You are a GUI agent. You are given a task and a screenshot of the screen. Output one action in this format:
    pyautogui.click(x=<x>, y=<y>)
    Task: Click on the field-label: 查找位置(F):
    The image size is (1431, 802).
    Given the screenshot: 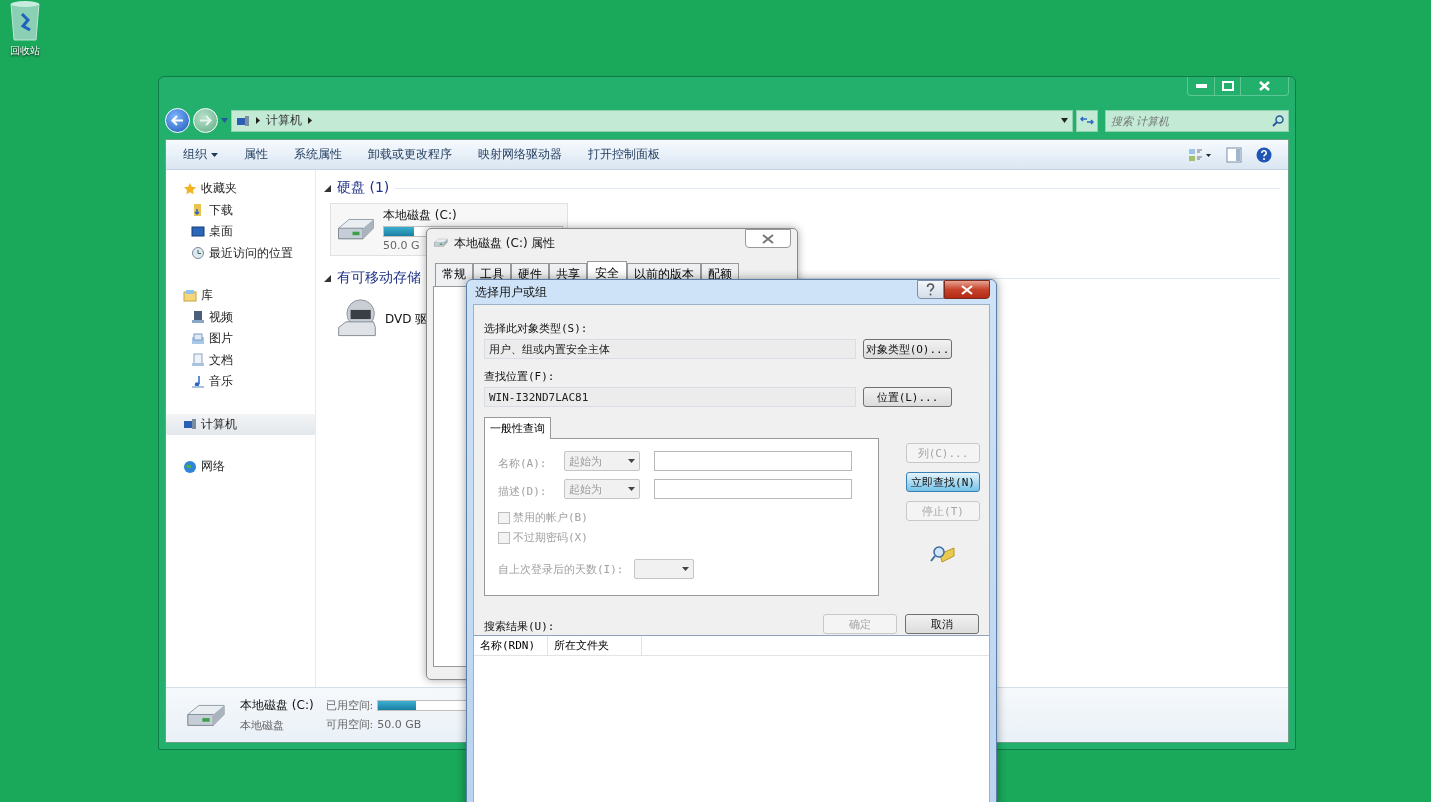 What is the action you would take?
    pyautogui.click(x=520, y=376)
    